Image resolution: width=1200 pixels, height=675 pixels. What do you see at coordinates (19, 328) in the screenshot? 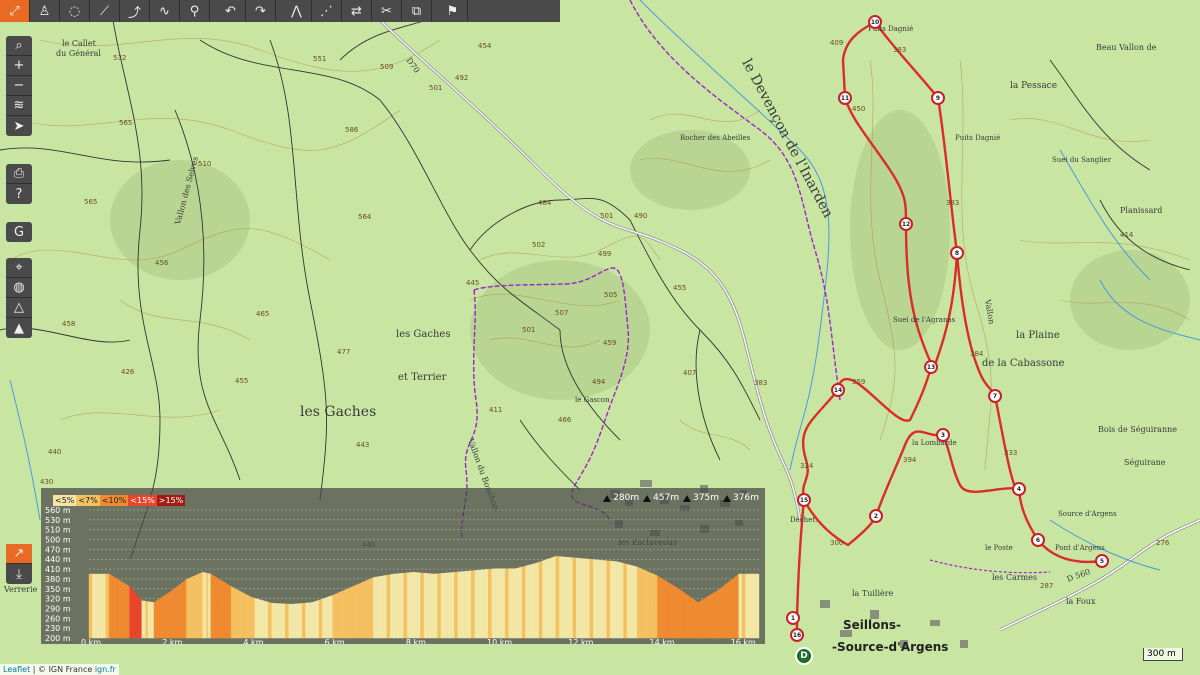
I see `mountain-pass-icon: ▲` at bounding box center [19, 328].